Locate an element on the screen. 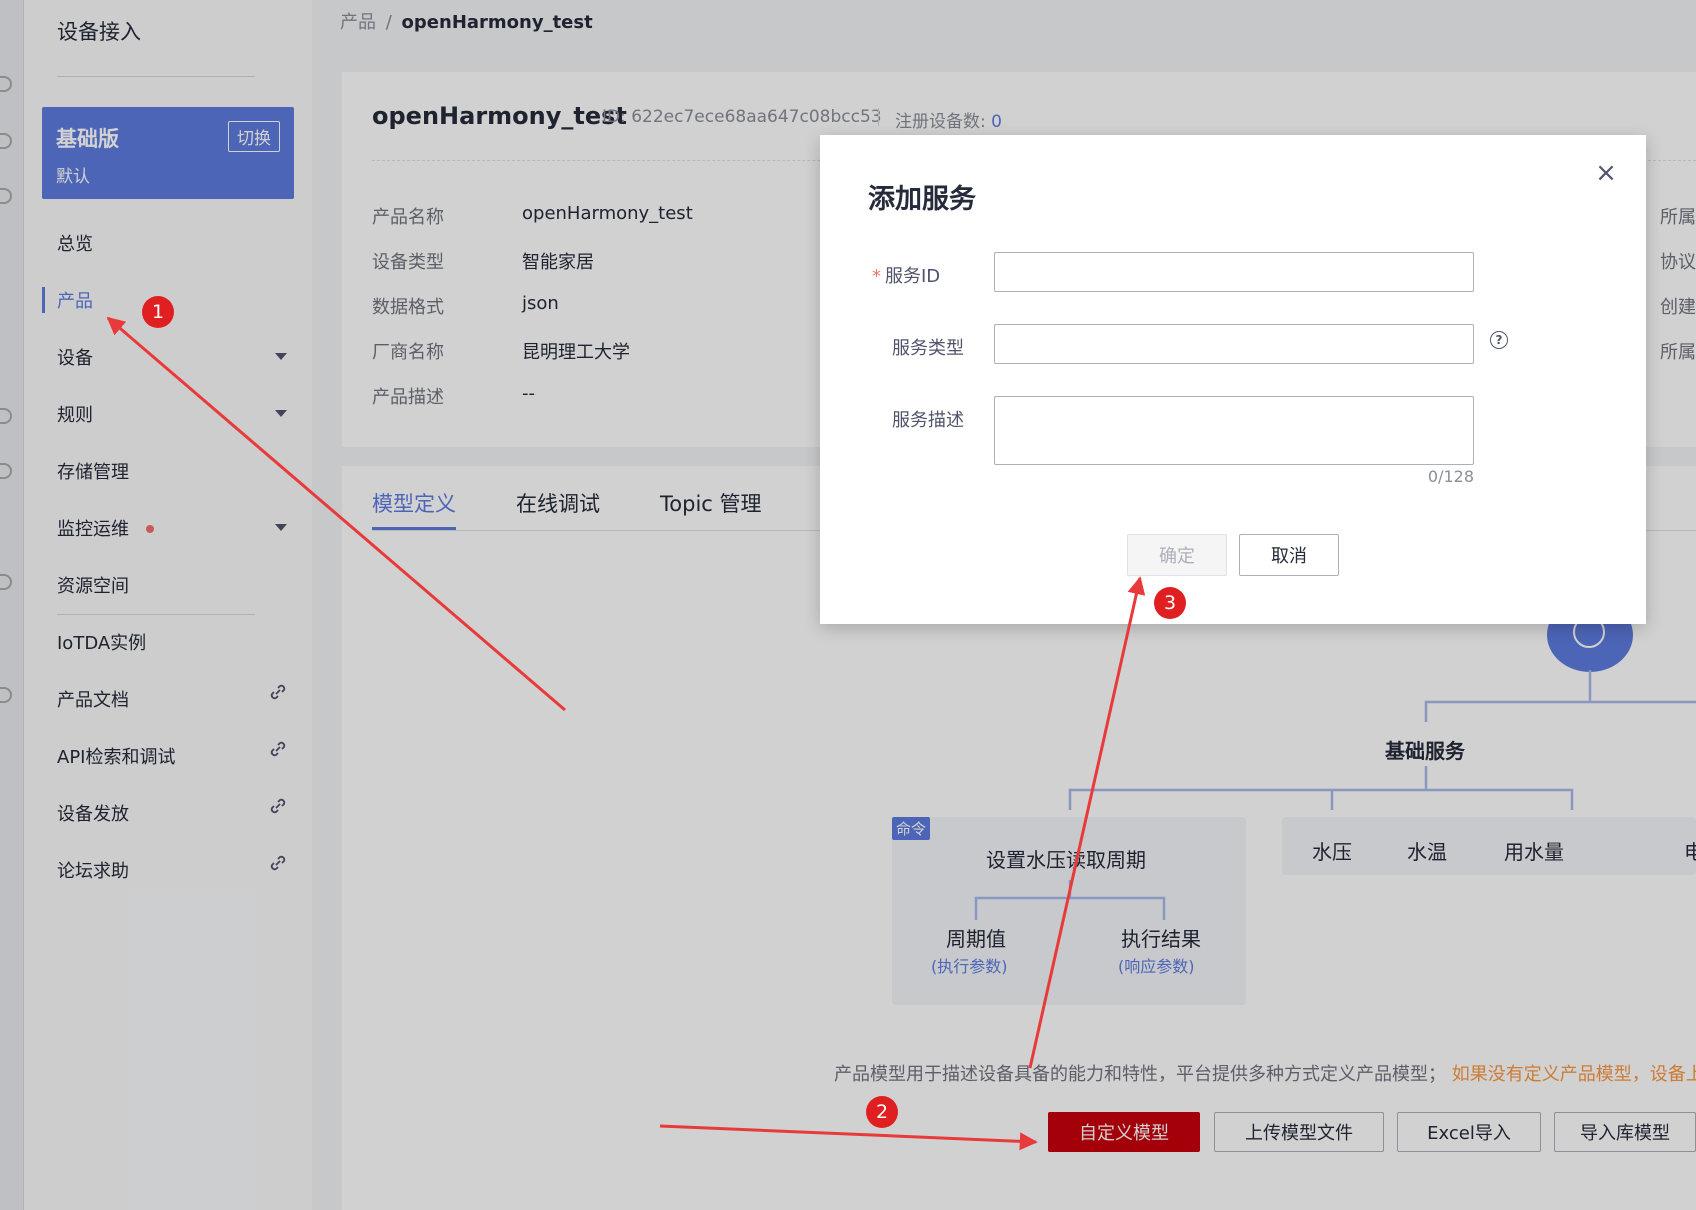  annotation-badge-3: 3 is located at coordinates (1170, 603).